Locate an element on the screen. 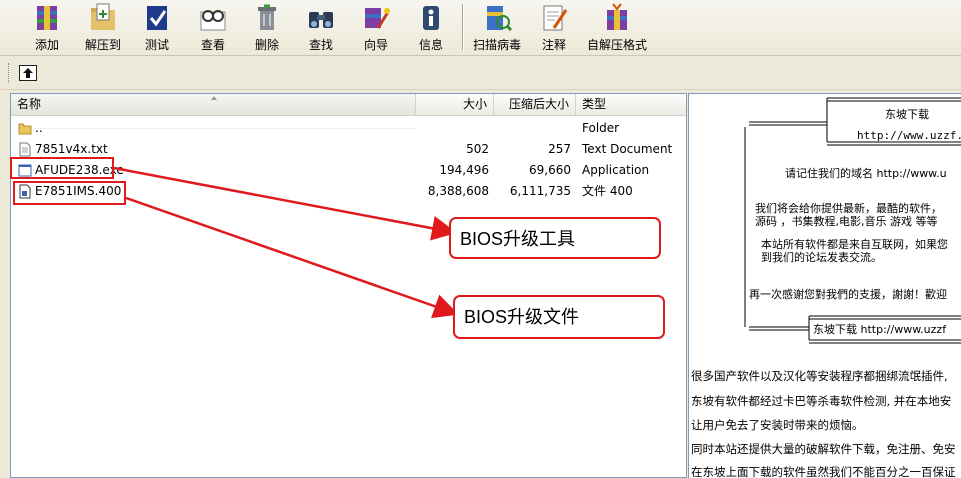 The width and height of the screenshot is (961, 478). toolbar-separator is located at coordinates (463, 27).